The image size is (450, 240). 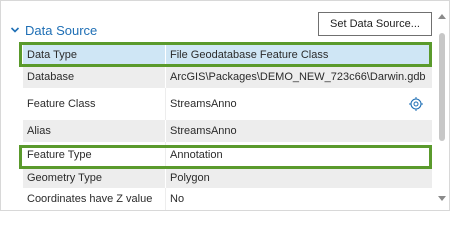 I want to click on locate-crosshair-icon, so click(x=416, y=104).